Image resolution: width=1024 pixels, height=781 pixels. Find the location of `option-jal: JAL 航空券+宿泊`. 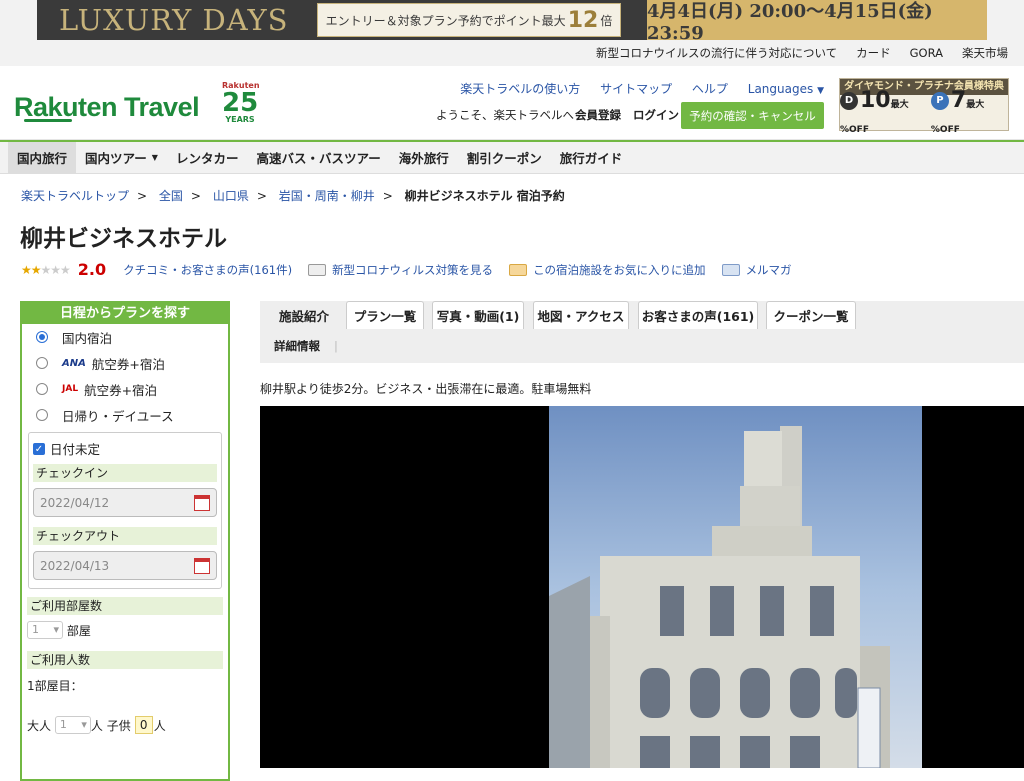

option-jal: JAL 航空券+宿泊 is located at coordinates (125, 389).